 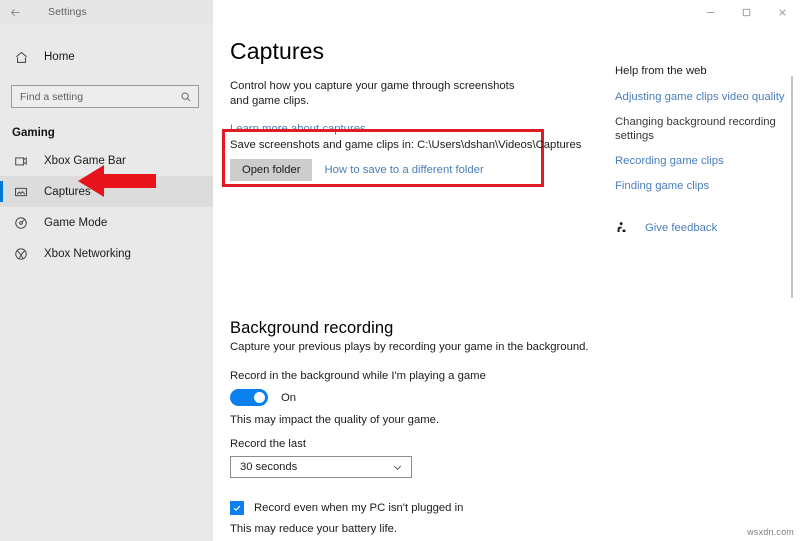 I want to click on sidebar-item-label: Game Mode, so click(x=76, y=222).